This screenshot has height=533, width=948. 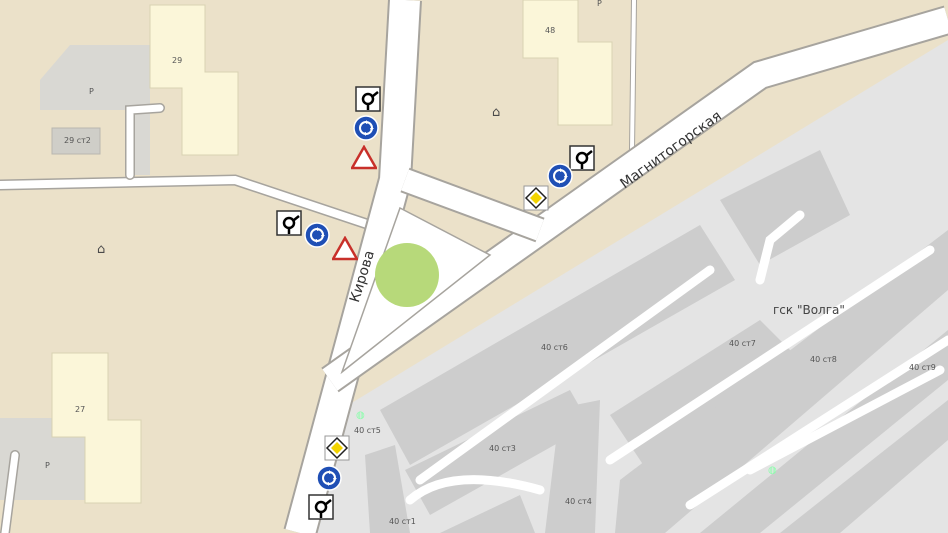 What do you see at coordinates (823, 359) in the screenshot?
I see `garage-label-st8: 40 ст8` at bounding box center [823, 359].